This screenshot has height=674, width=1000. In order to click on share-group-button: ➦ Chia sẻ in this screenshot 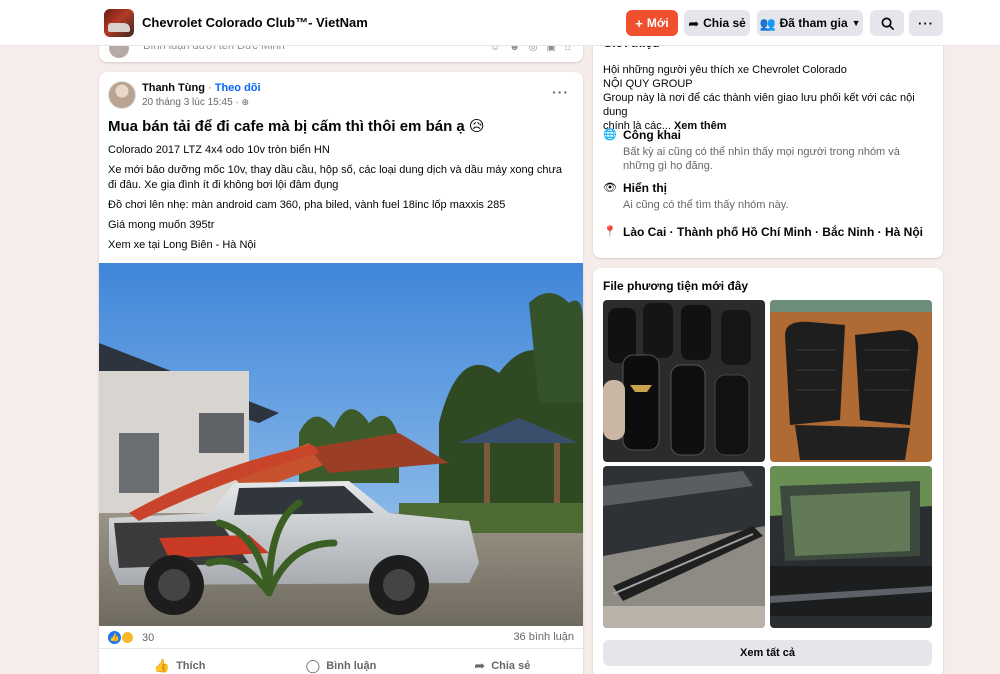, I will do `click(717, 23)`.